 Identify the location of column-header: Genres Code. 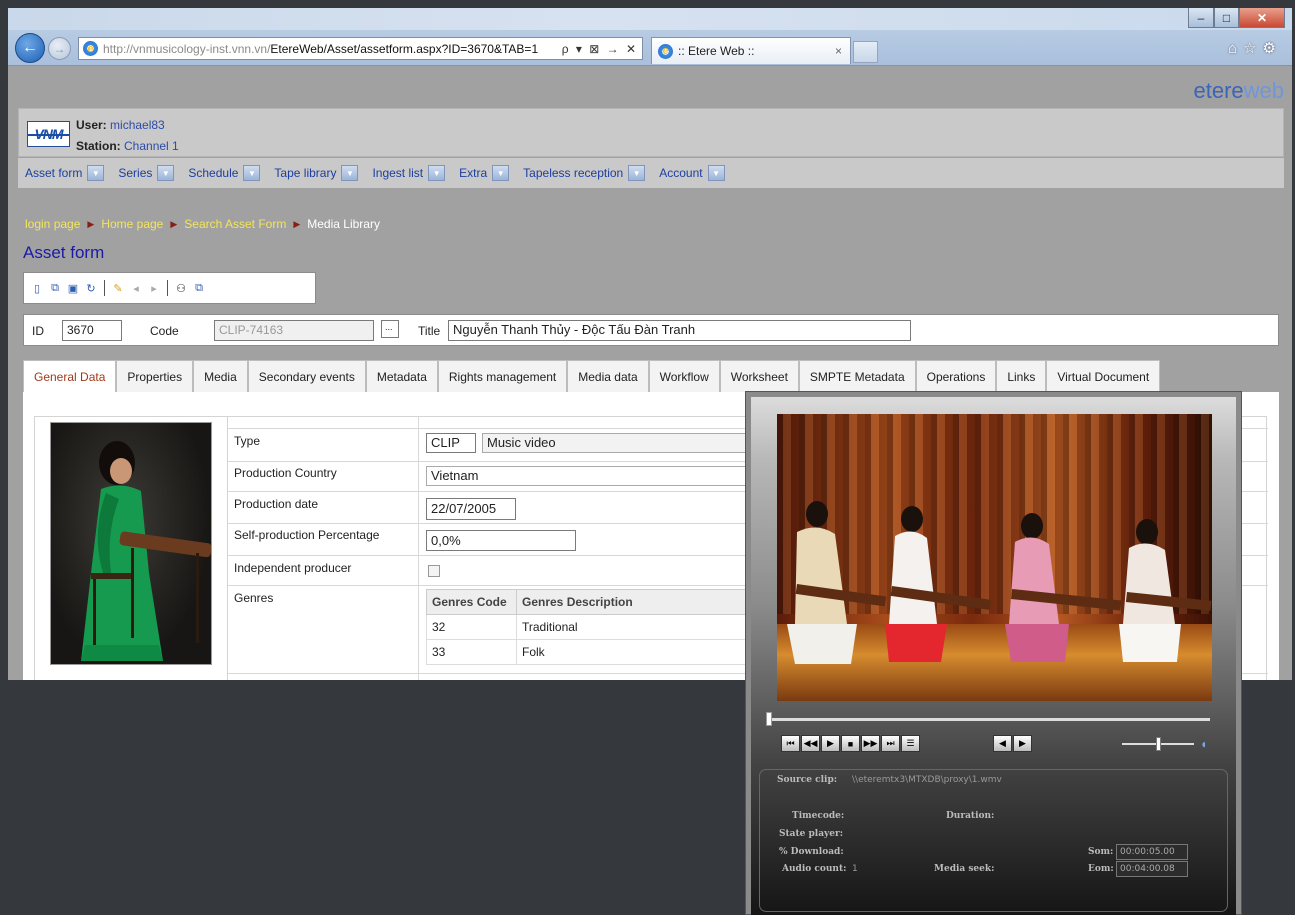
(471, 602).